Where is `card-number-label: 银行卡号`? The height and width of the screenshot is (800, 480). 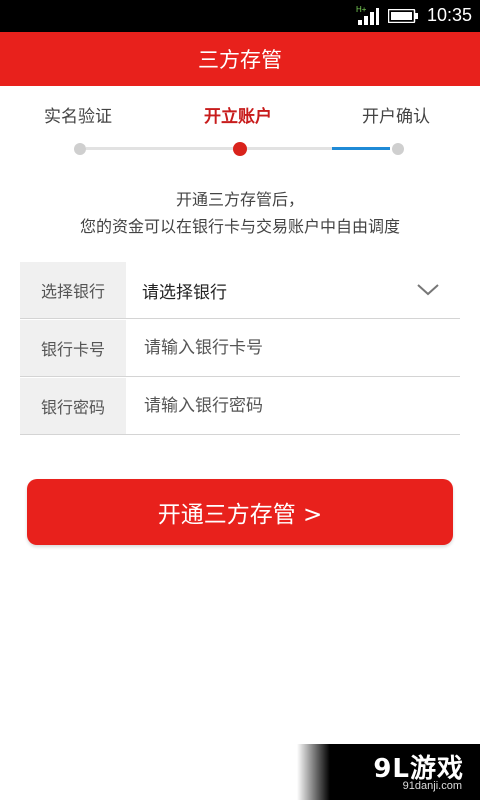
card-number-label: 银行卡号 is located at coordinates (73, 348).